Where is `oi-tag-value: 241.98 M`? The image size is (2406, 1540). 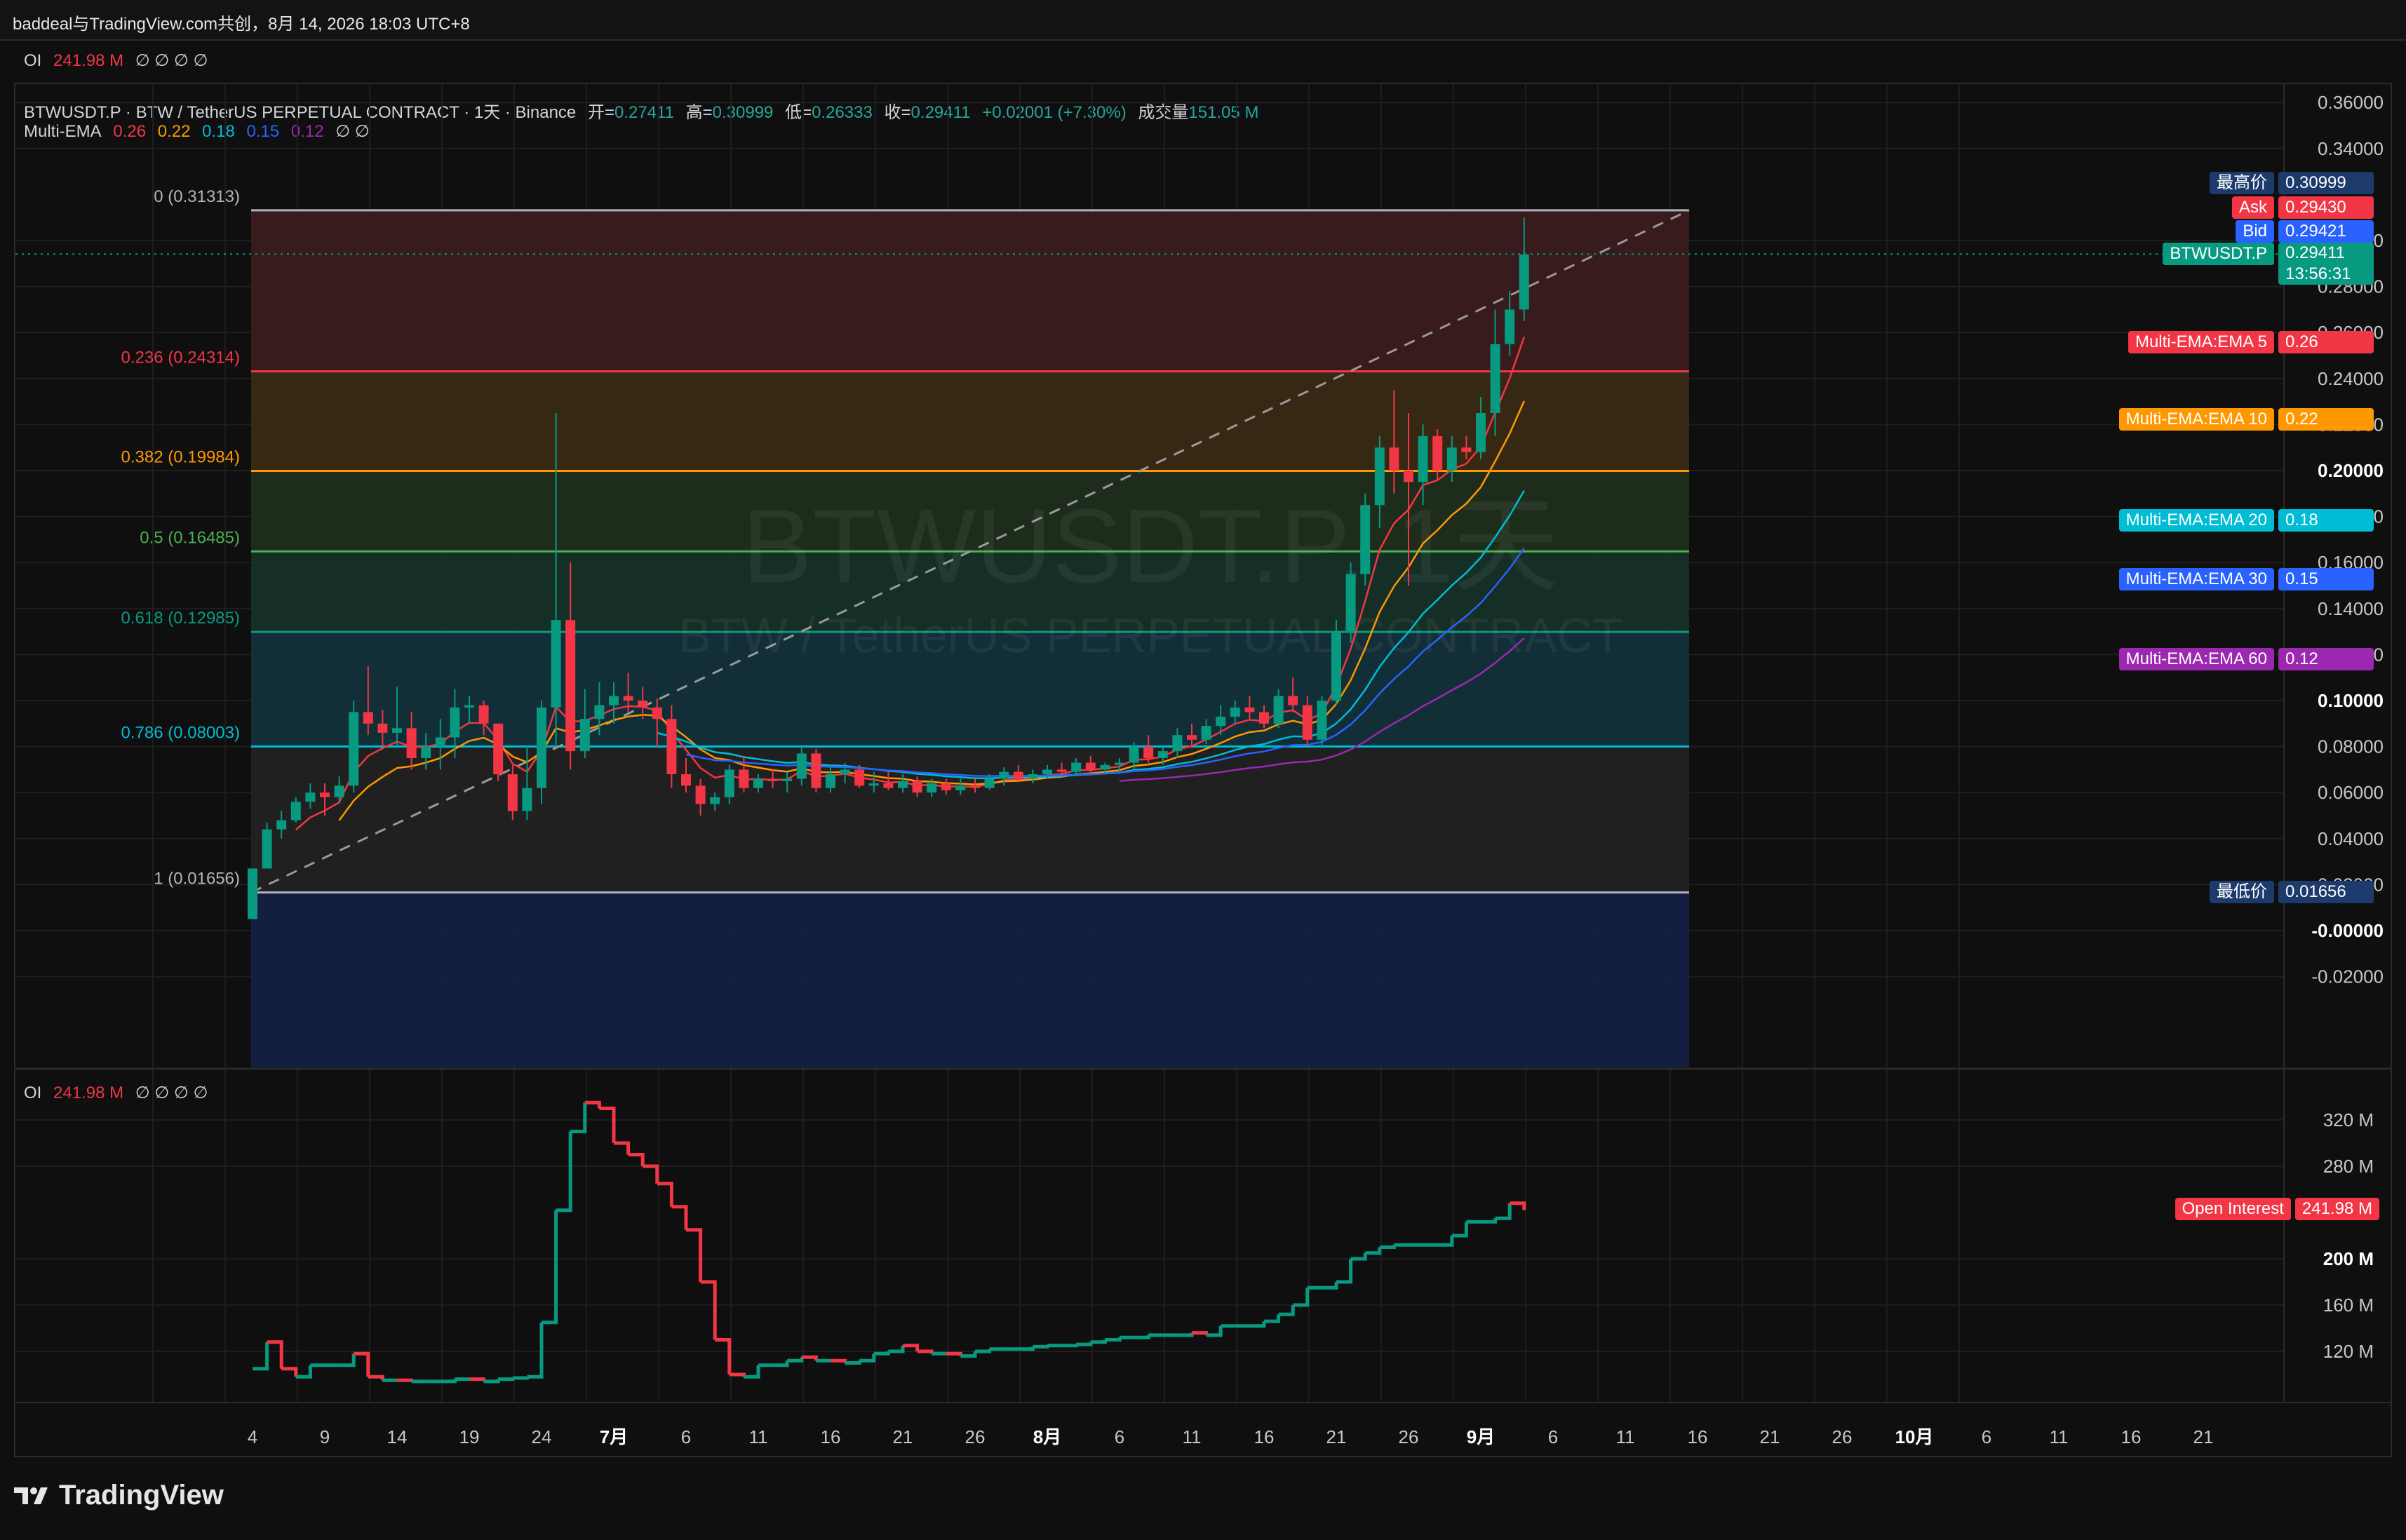 oi-tag-value: 241.98 M is located at coordinates (2337, 1209).